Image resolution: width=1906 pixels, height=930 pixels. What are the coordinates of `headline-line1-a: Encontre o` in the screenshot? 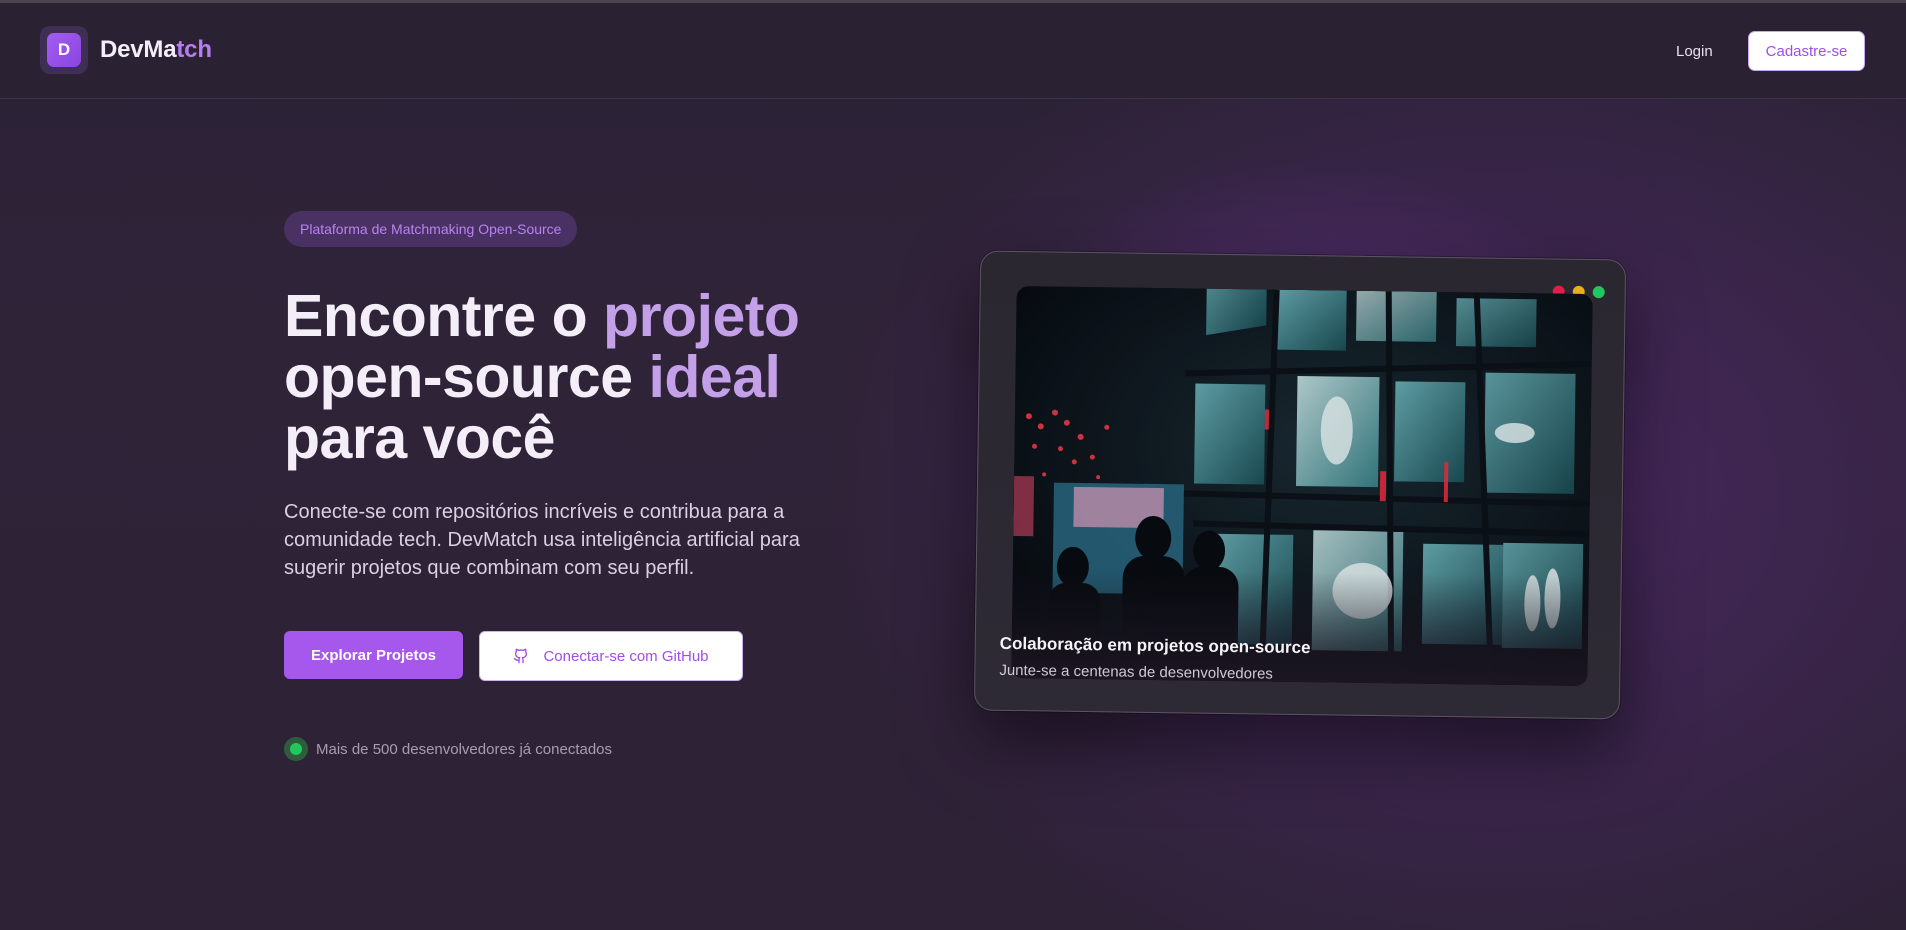 It's located at (444, 316).